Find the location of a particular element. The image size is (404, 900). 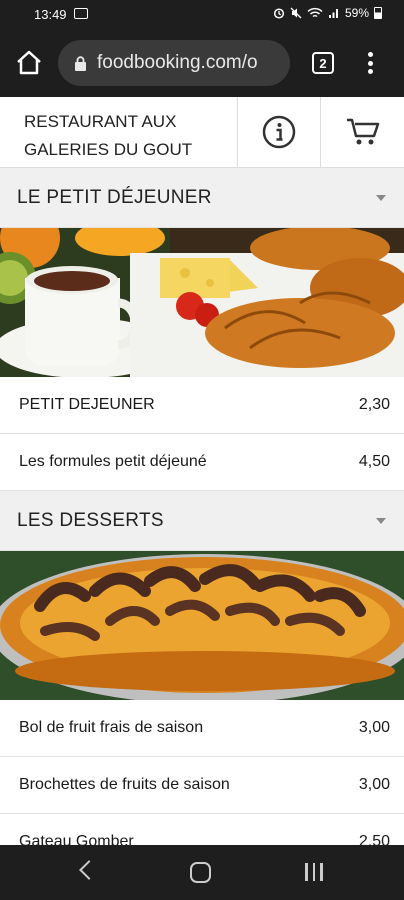

restaurant-title: RESTAURANT AUX GALERIES DU GOUT is located at coordinates (119, 132).